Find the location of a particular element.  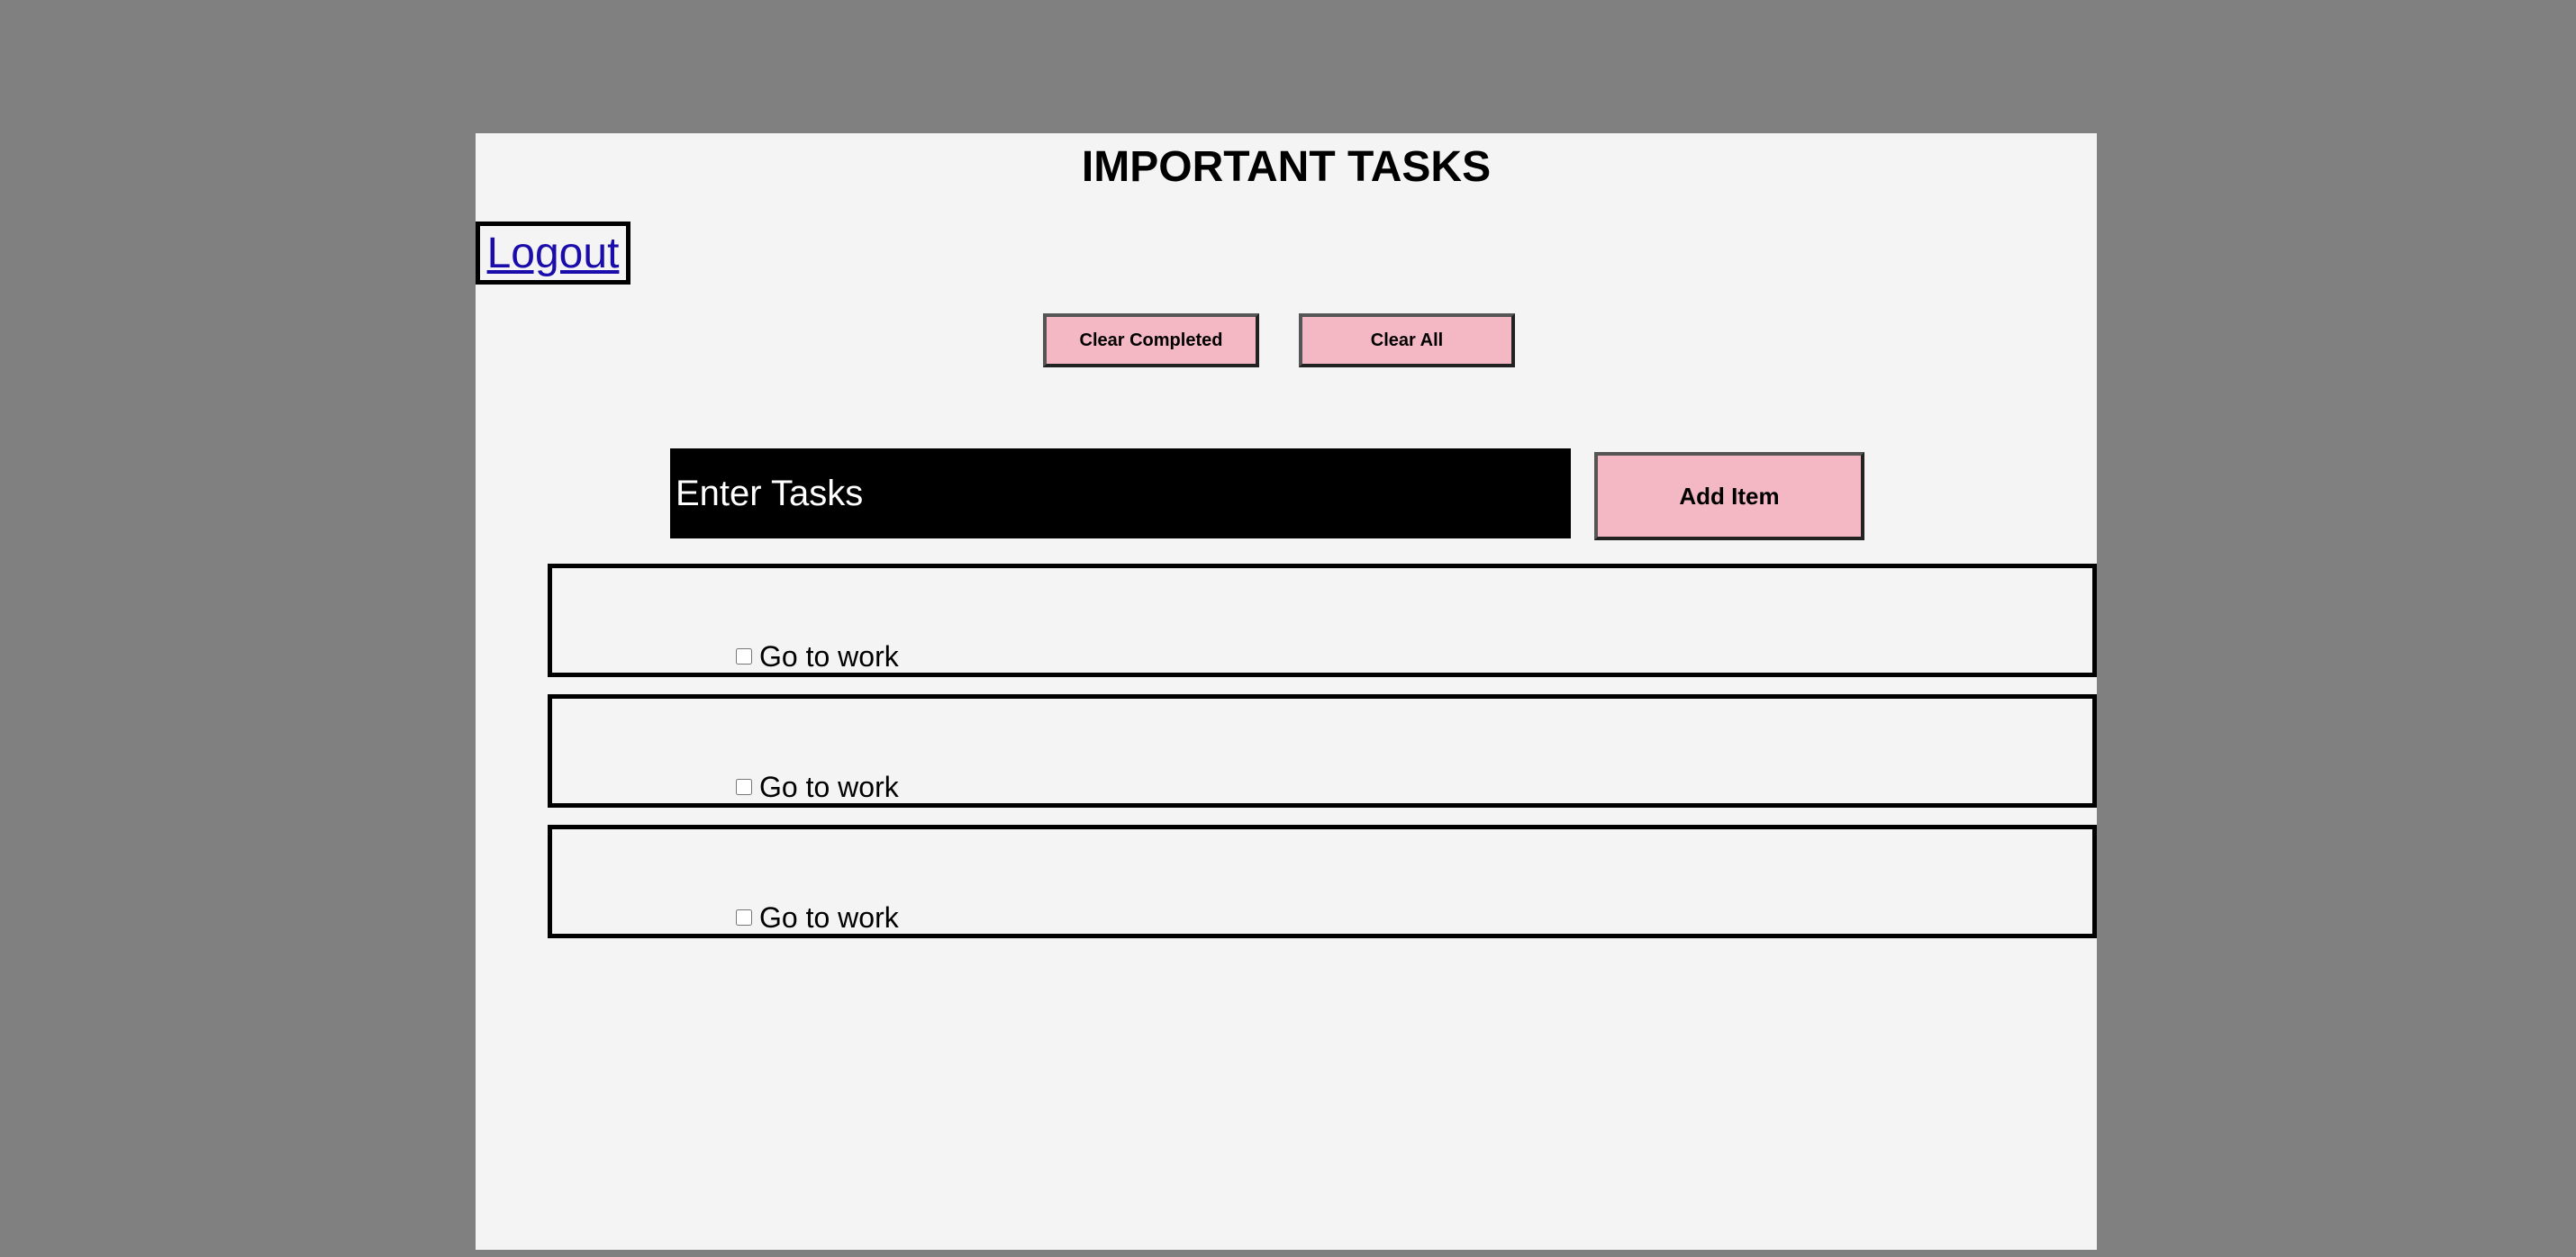

logout-link: Logout is located at coordinates (553, 254).